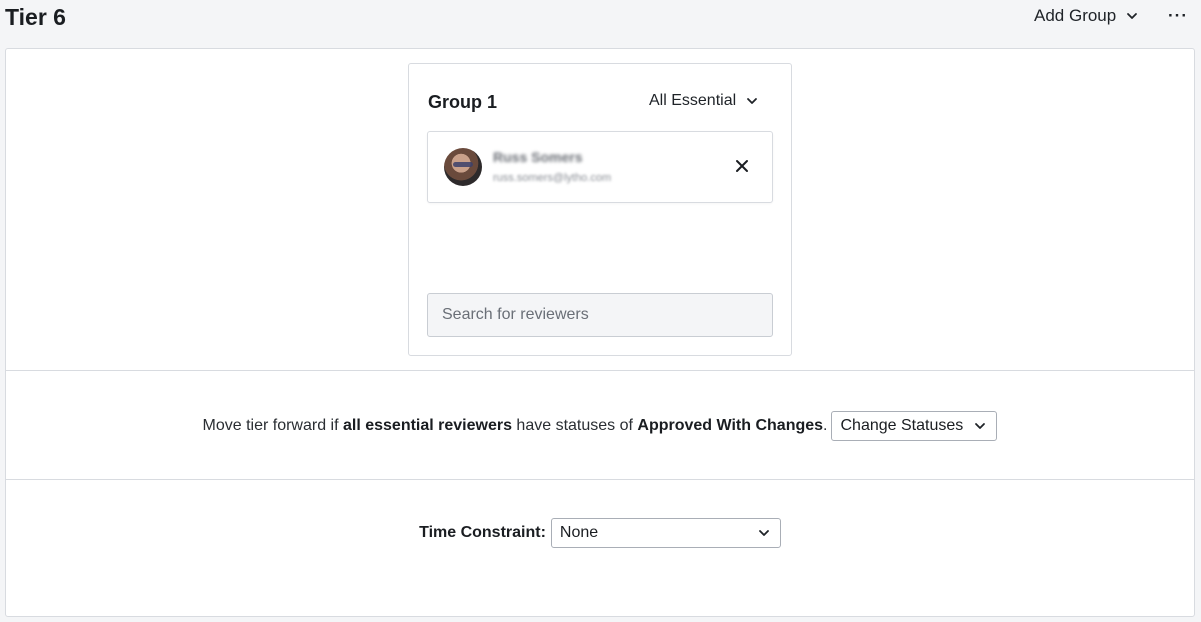  What do you see at coordinates (272, 425) in the screenshot?
I see `rule-prefix: Move tier forward if` at bounding box center [272, 425].